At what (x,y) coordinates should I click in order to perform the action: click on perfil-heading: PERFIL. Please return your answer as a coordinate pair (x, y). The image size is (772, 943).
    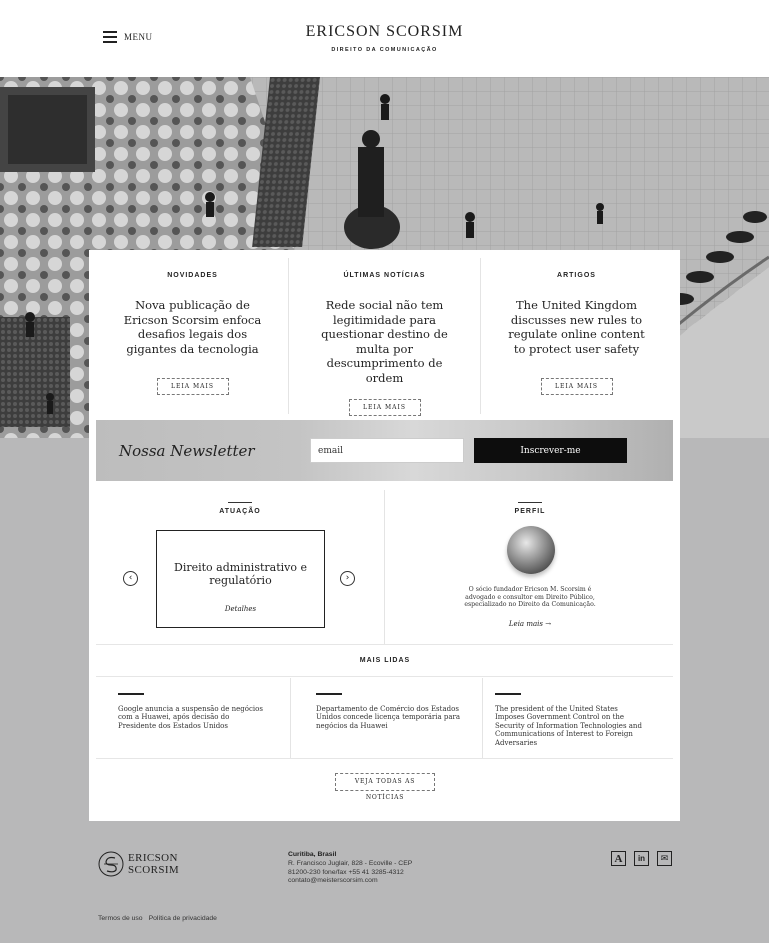
    Looking at the image, I should click on (530, 508).